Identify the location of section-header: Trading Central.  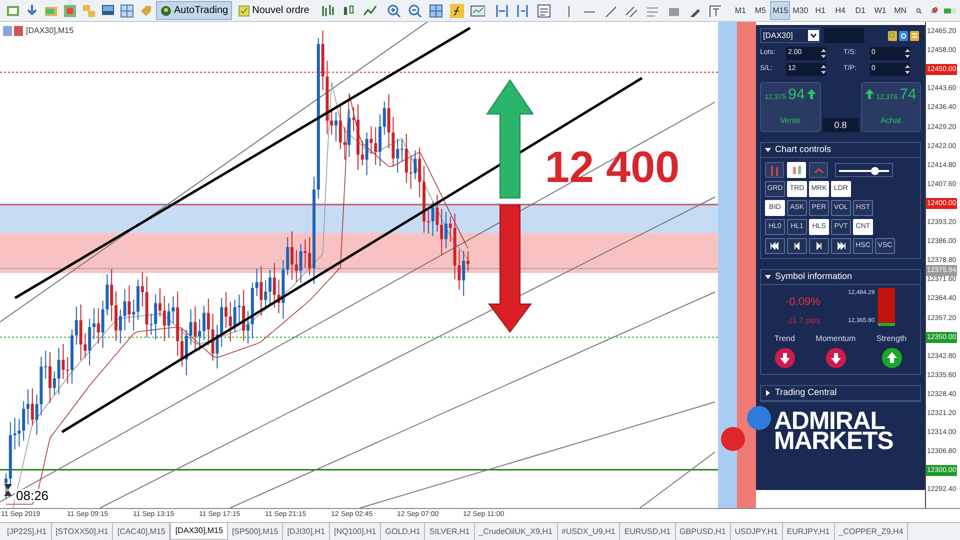
(840, 393).